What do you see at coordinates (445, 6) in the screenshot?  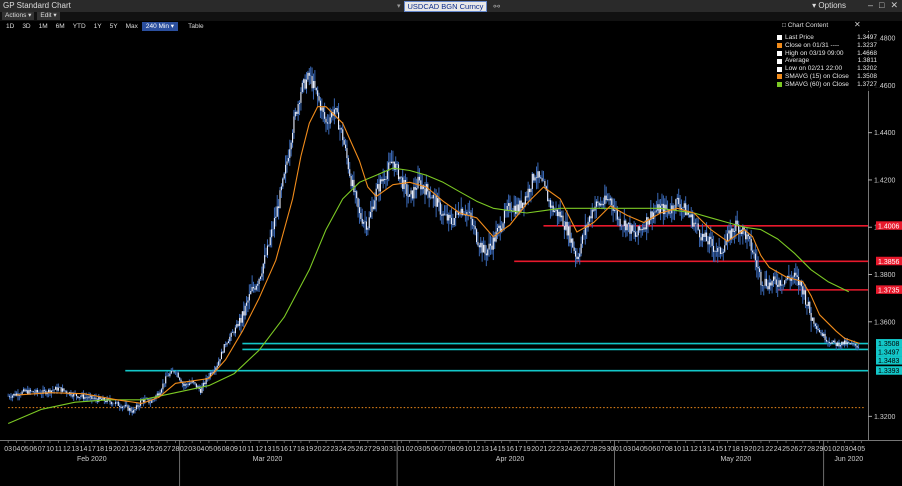 I see `ticker-input: USDCAD BGN Curncy` at bounding box center [445, 6].